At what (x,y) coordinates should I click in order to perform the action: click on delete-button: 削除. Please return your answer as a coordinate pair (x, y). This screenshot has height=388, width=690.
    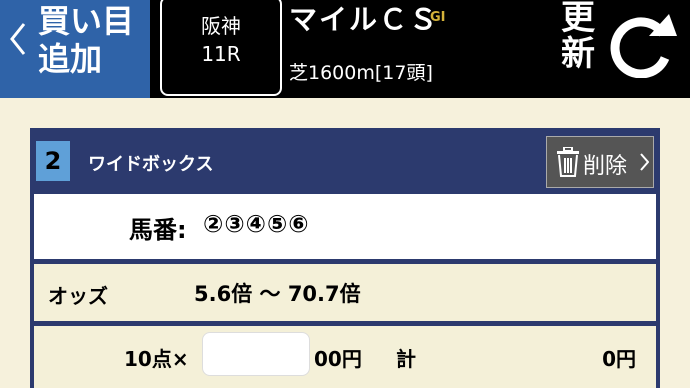
    Looking at the image, I should click on (600, 162).